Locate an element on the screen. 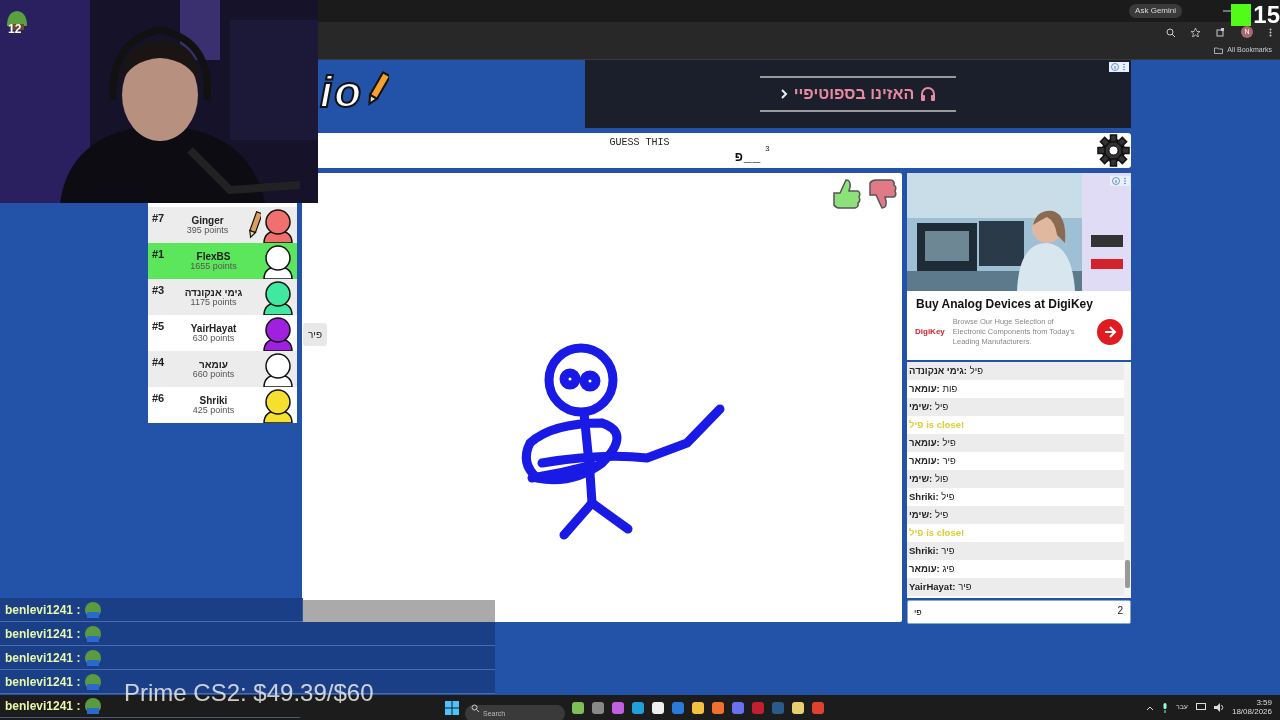 Image resolution: width=1280 pixels, height=720 pixels. ad-brand: DigiKey is located at coordinates (930, 331).